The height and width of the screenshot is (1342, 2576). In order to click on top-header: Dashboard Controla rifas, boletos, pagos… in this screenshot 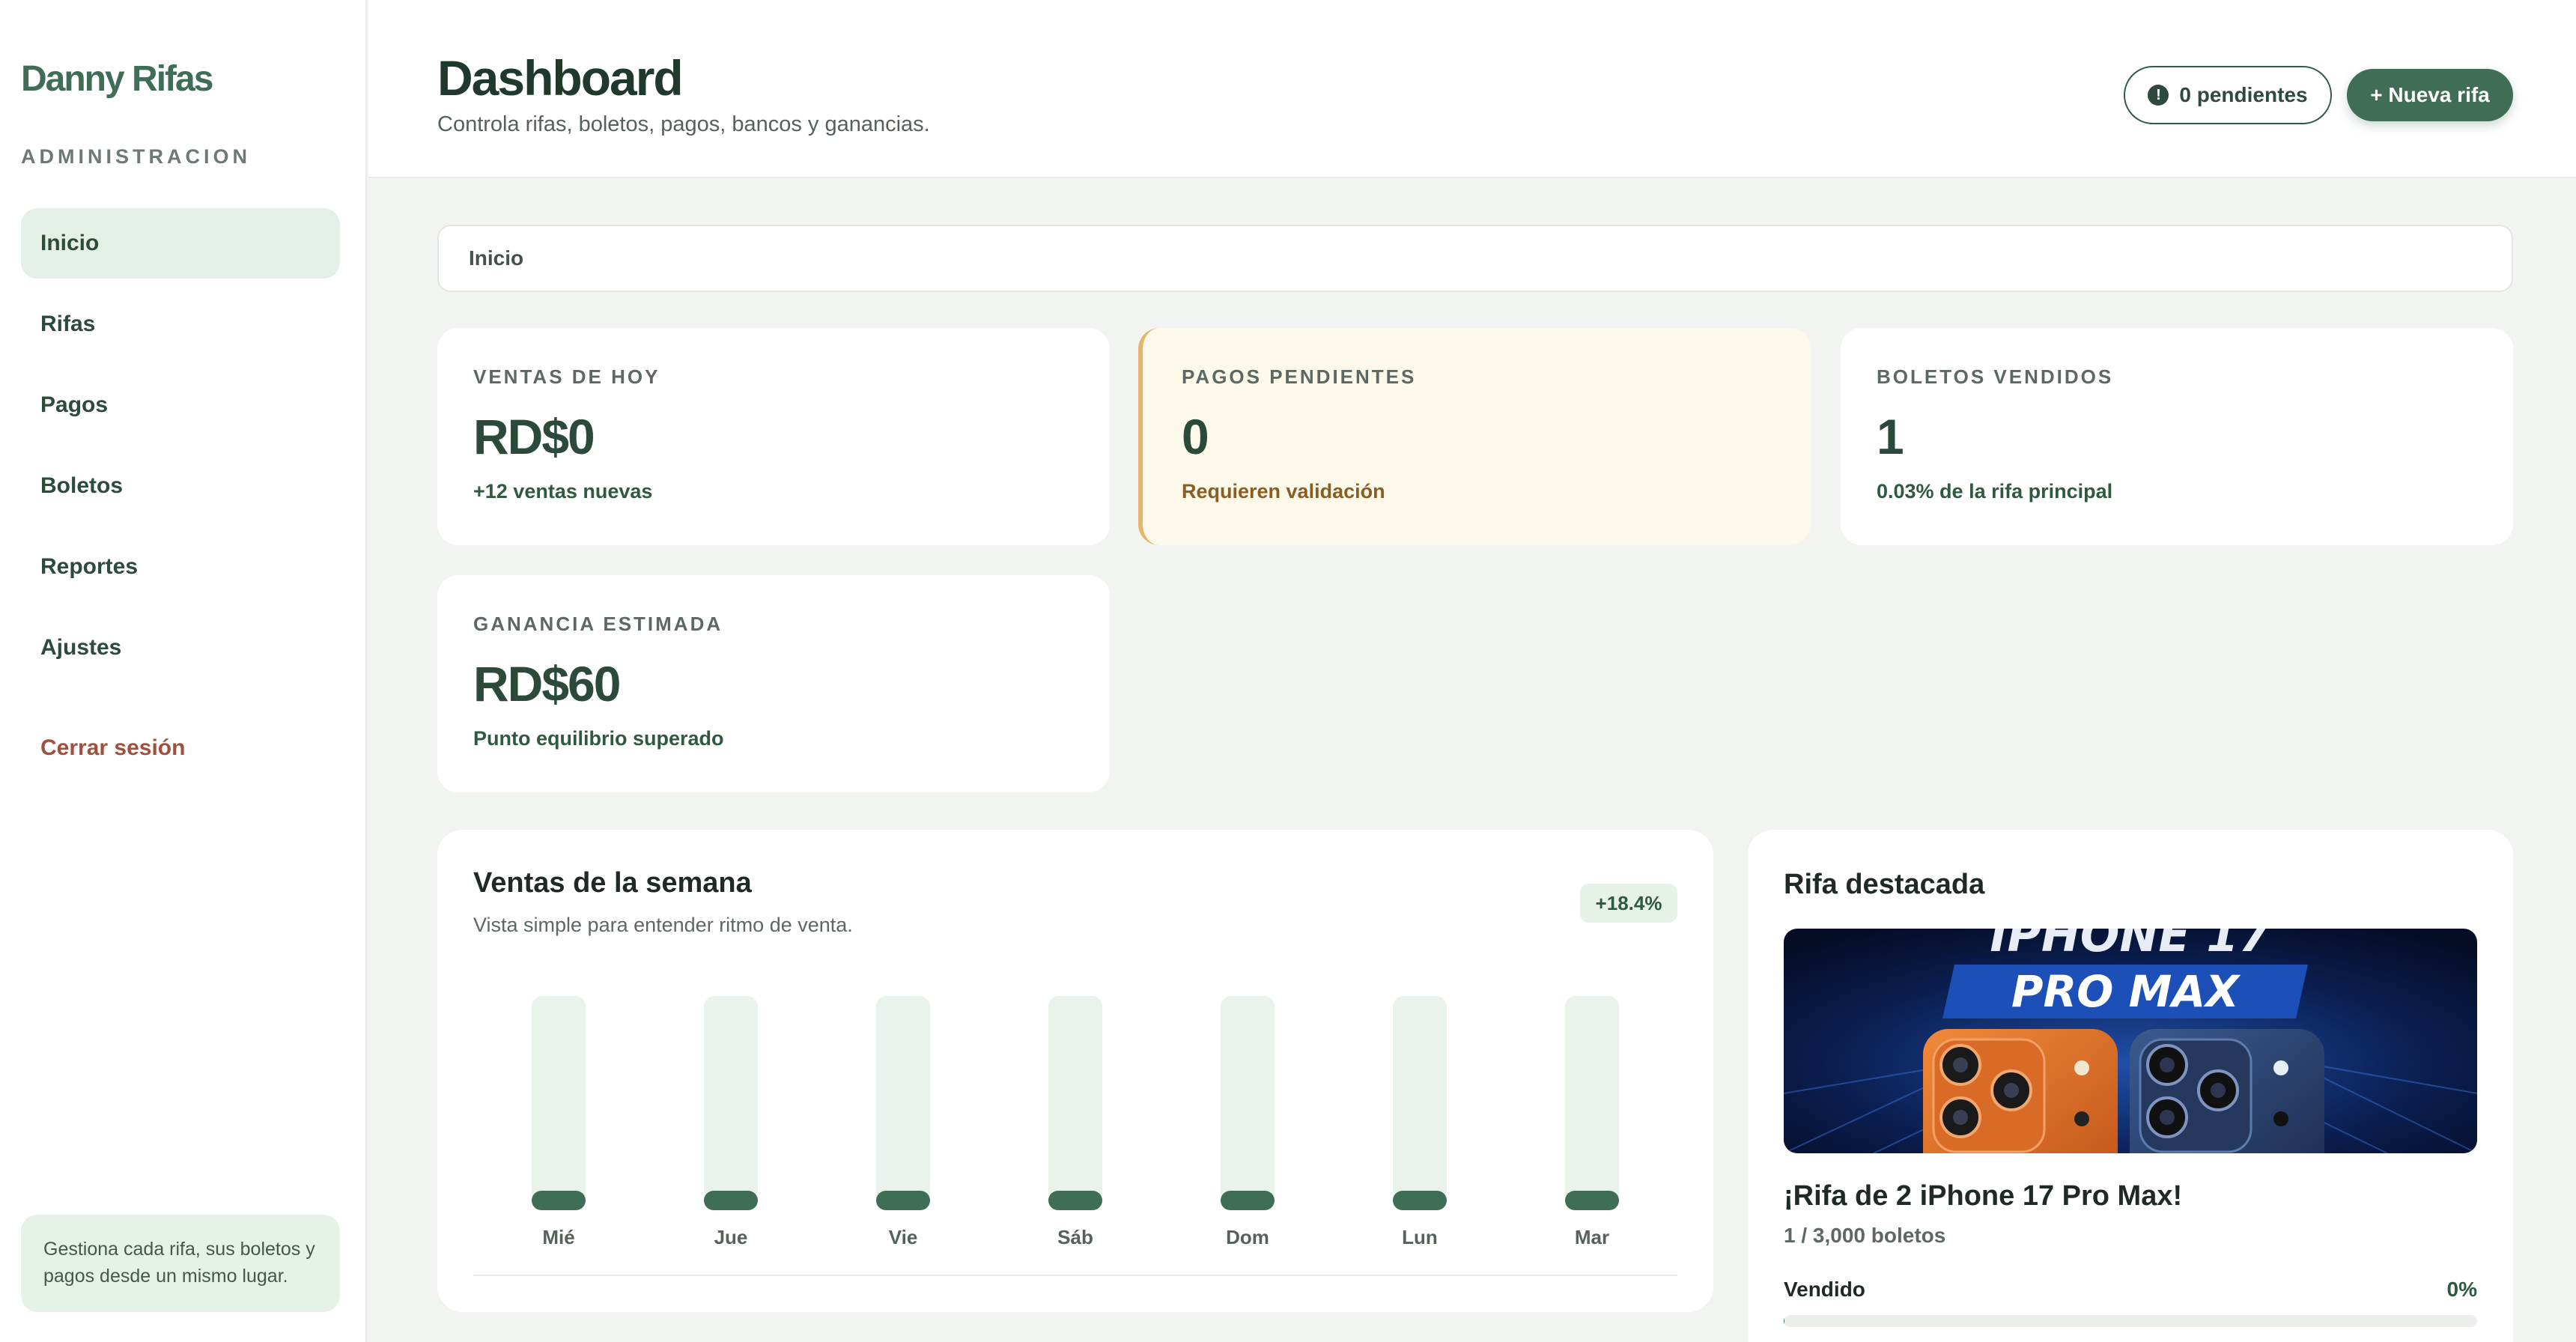, I will do `click(1472, 89)`.